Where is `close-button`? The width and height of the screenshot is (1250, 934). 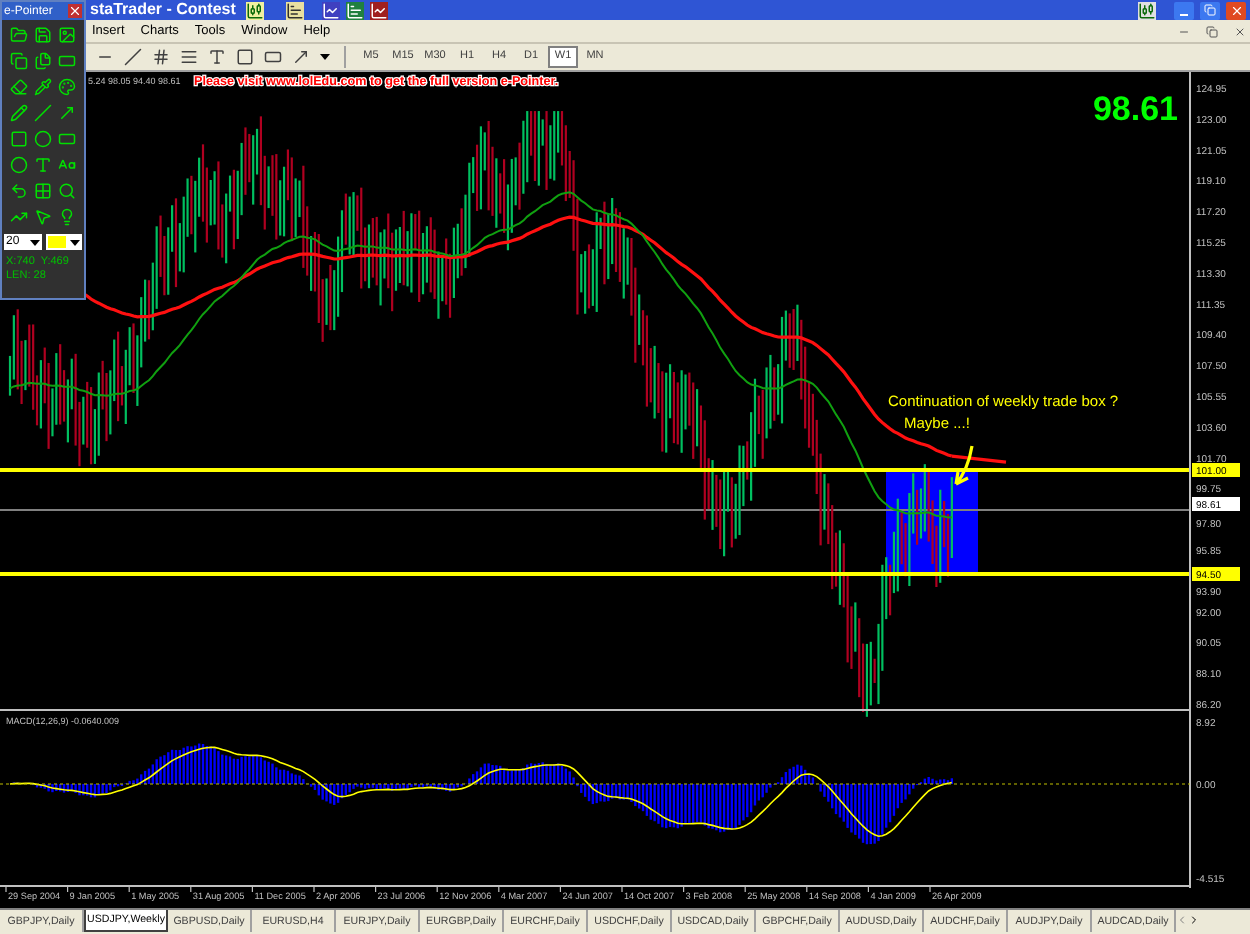
close-button is located at coordinates (1236, 10).